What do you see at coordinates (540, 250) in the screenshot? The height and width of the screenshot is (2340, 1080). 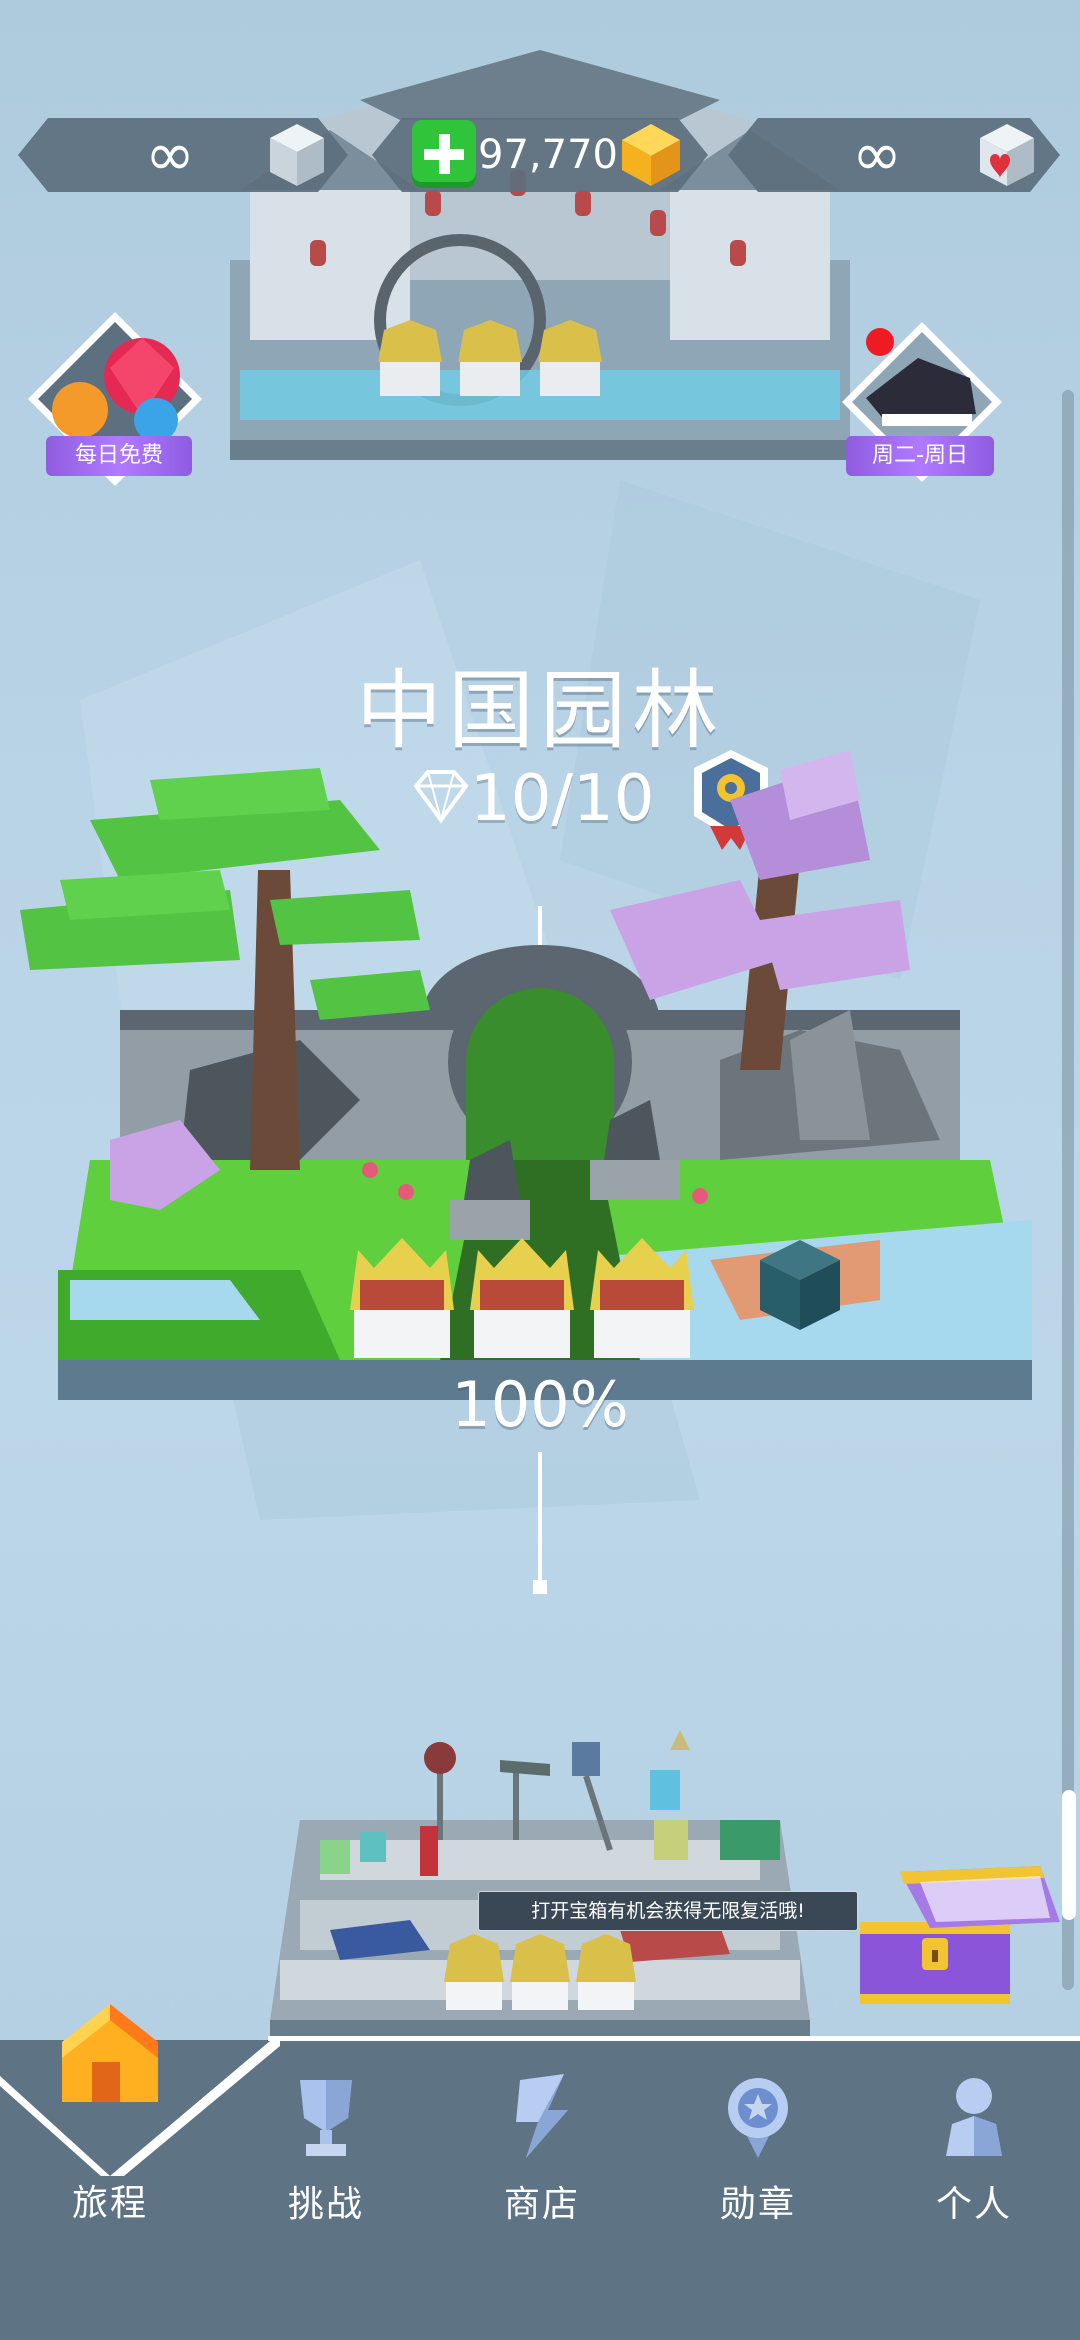 I see `previous-level-diorama` at bounding box center [540, 250].